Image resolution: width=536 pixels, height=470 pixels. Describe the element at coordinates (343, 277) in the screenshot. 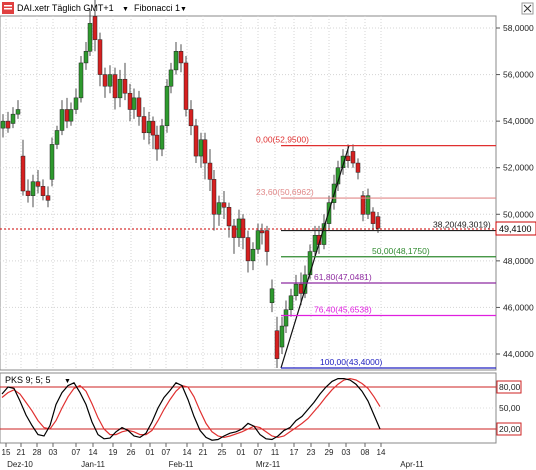

I see `fibonacci-level-label: 61,80(47,0481)` at that location.